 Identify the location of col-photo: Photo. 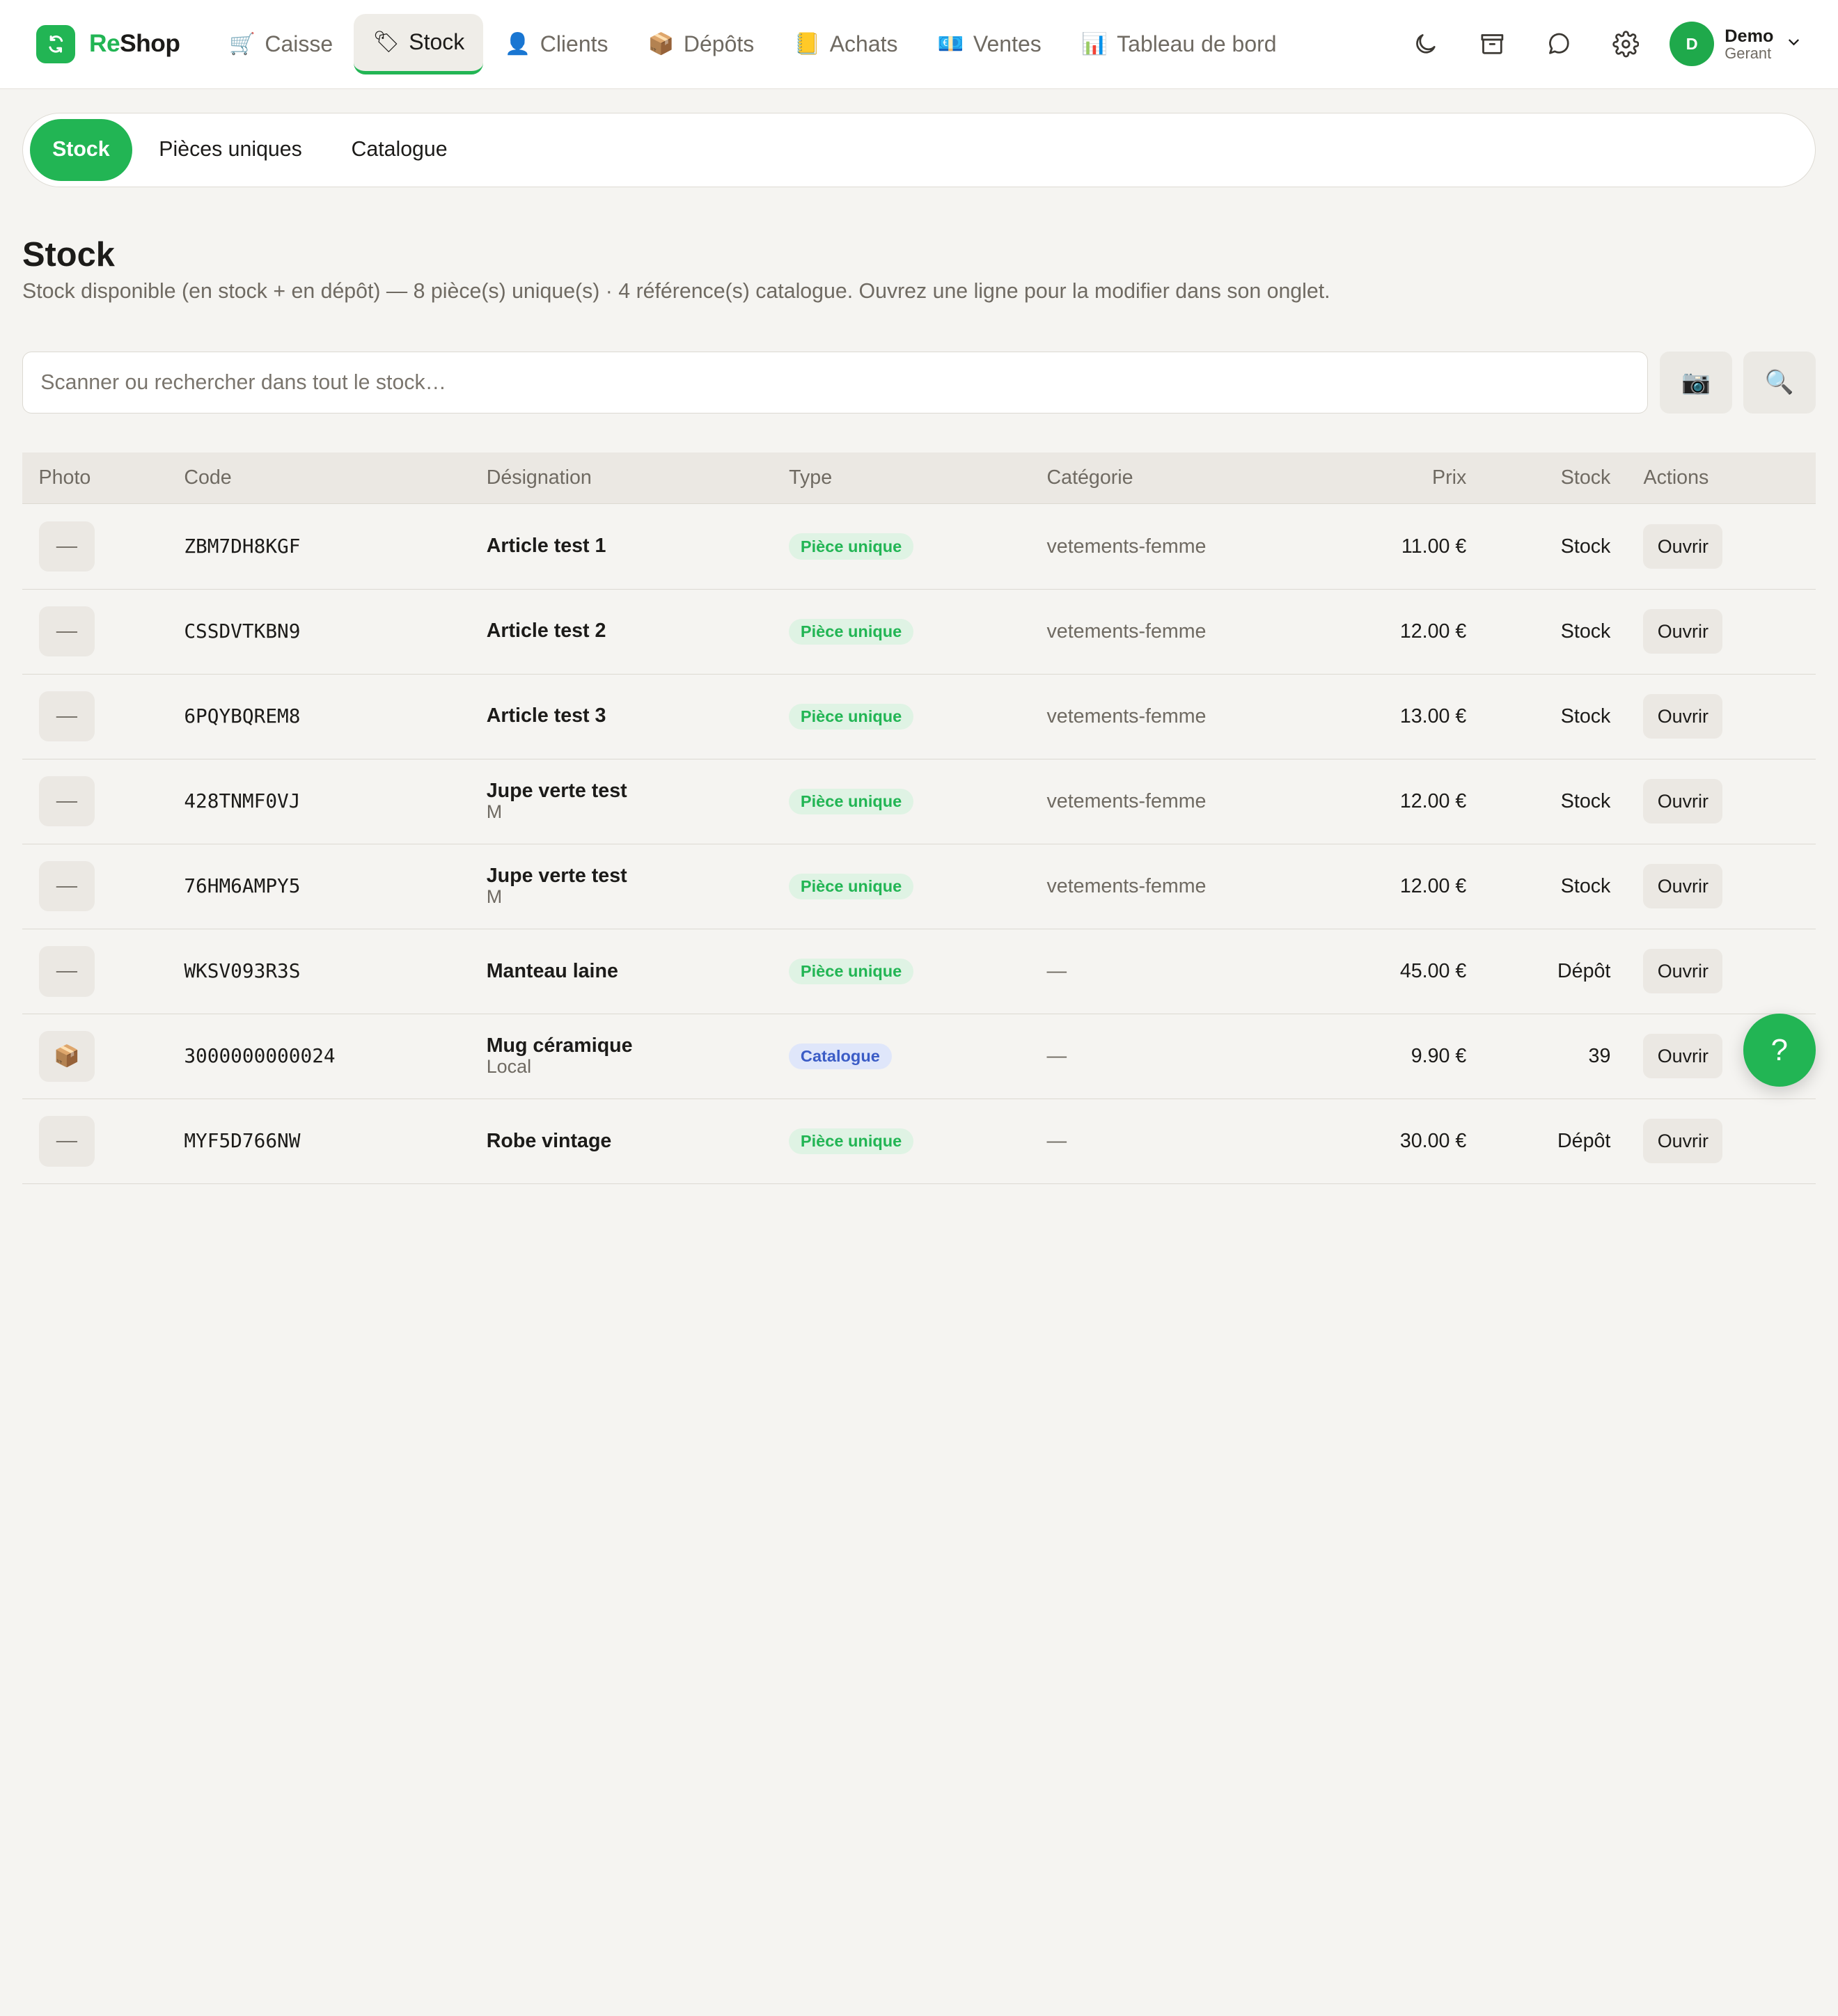
(95, 478).